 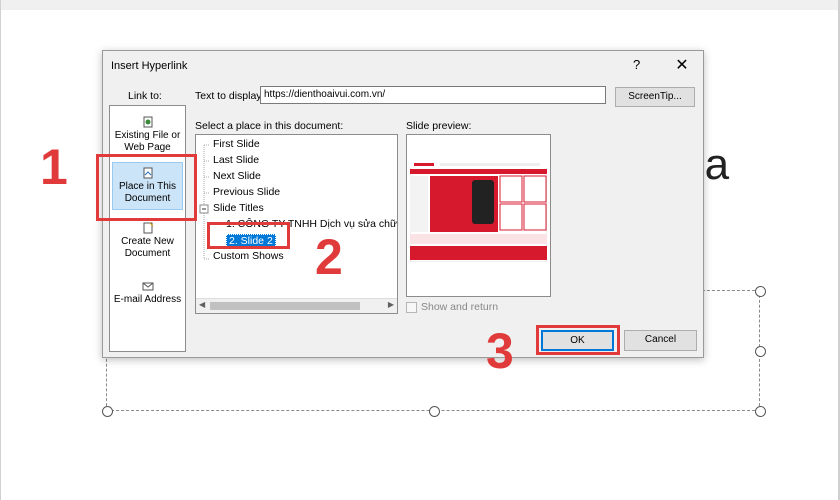 What do you see at coordinates (636, 64) in the screenshot?
I see `help-button: ?` at bounding box center [636, 64].